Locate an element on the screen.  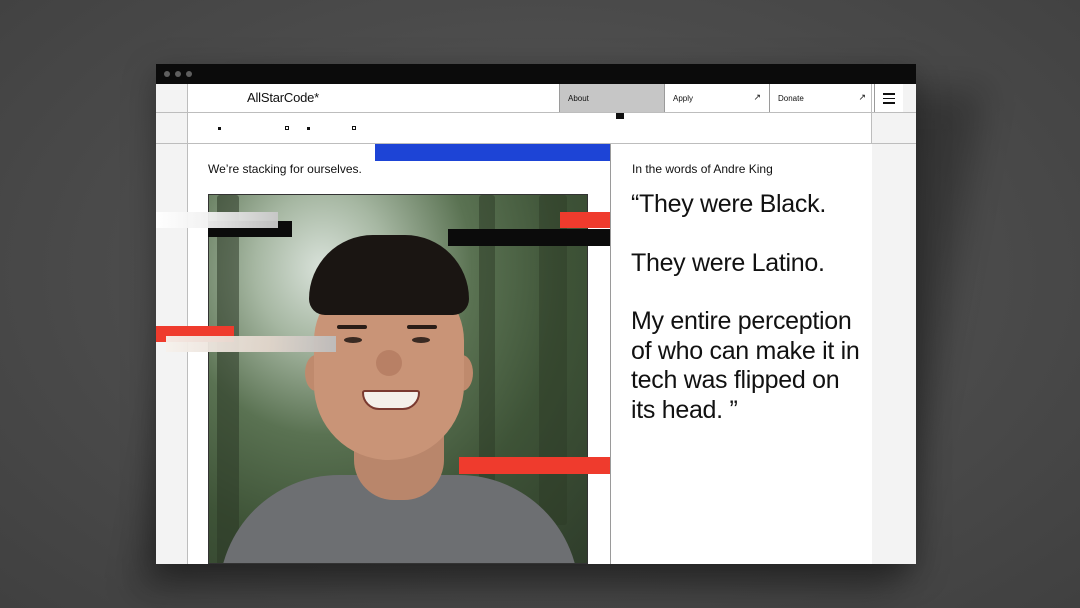
window-titlebar is located at coordinates (536, 74).